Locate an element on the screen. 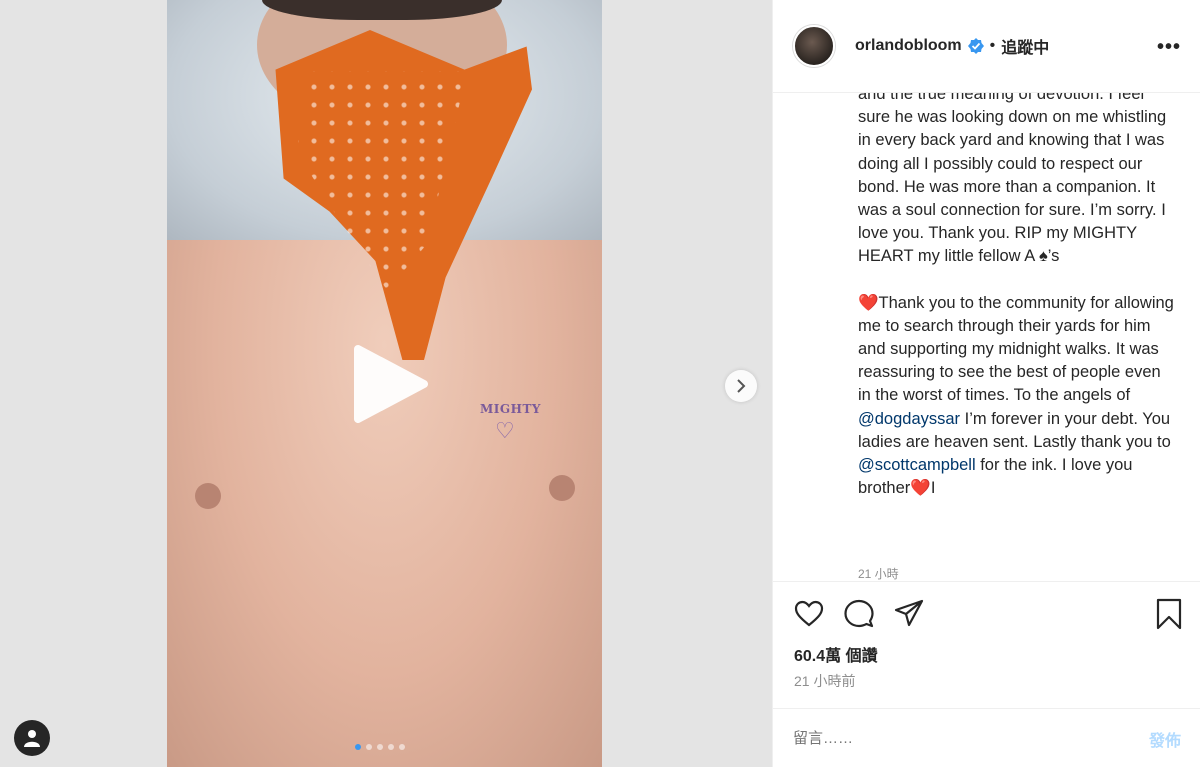  likes-count: 60.4萬 個讚 is located at coordinates (836, 654).